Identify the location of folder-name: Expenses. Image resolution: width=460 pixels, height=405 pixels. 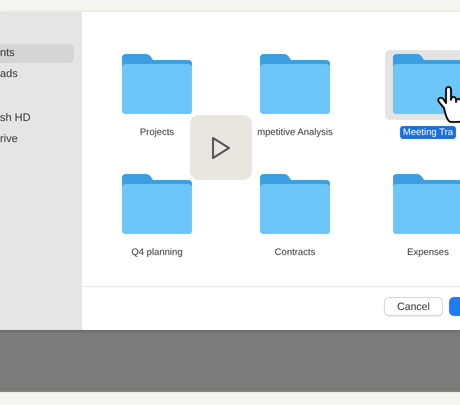
(428, 252).